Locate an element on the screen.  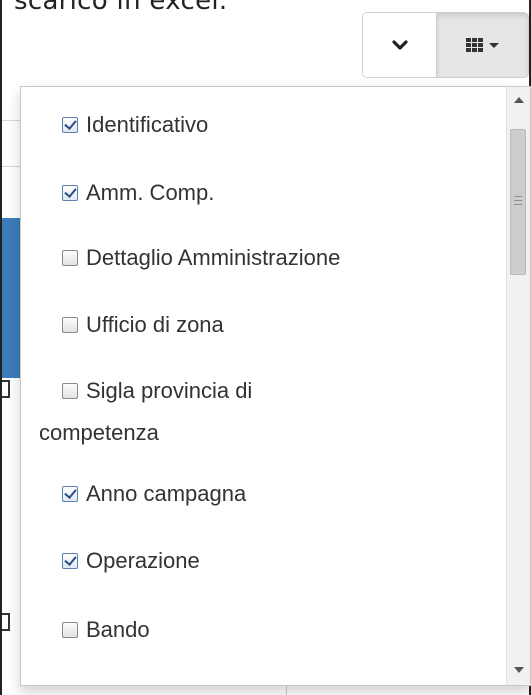
grid-icon is located at coordinates (474, 45).